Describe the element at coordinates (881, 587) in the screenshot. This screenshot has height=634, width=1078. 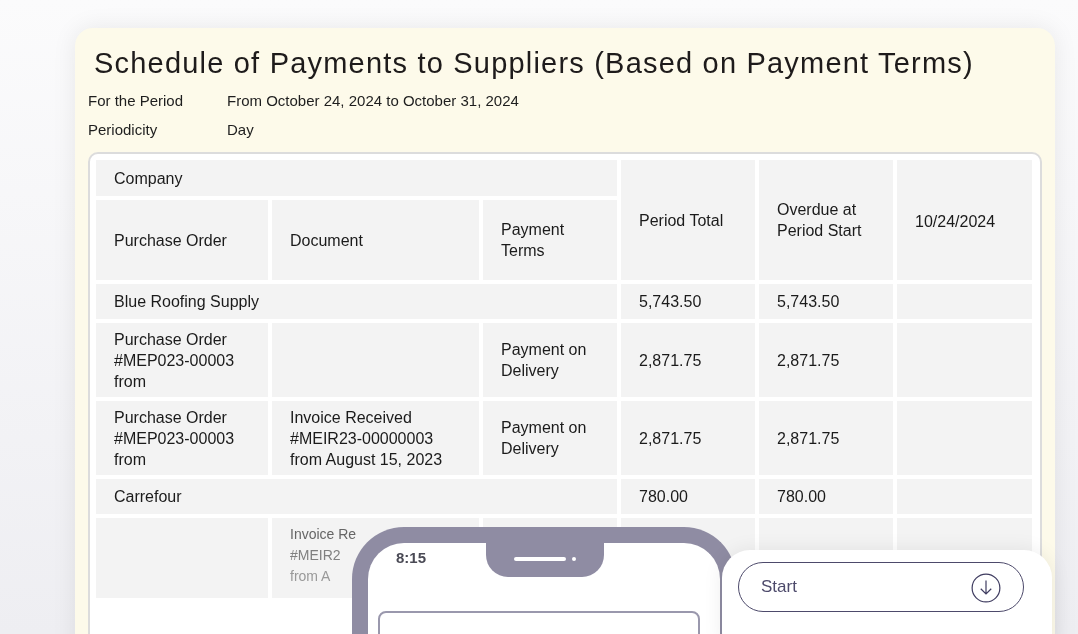
I see `start-button: Start` at that location.